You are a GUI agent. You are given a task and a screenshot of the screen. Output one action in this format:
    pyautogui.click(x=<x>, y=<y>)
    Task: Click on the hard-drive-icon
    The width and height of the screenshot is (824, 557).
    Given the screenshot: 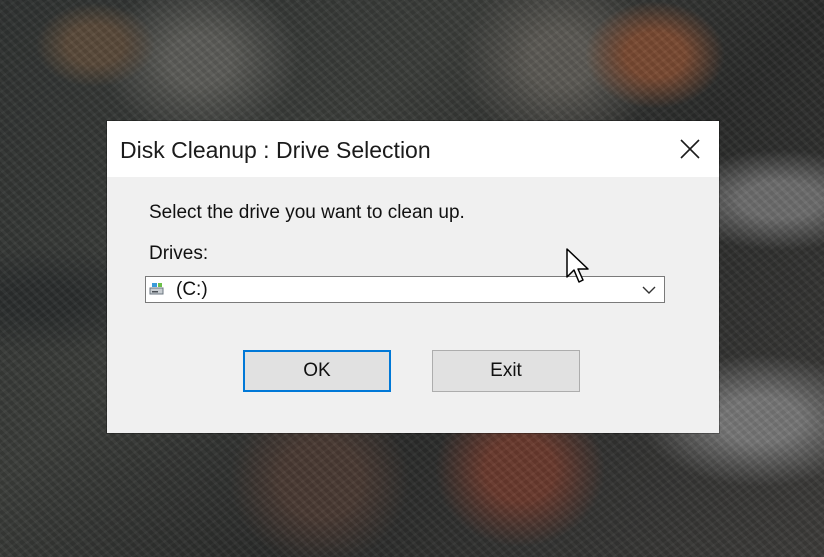 What is the action you would take?
    pyautogui.click(x=158, y=290)
    